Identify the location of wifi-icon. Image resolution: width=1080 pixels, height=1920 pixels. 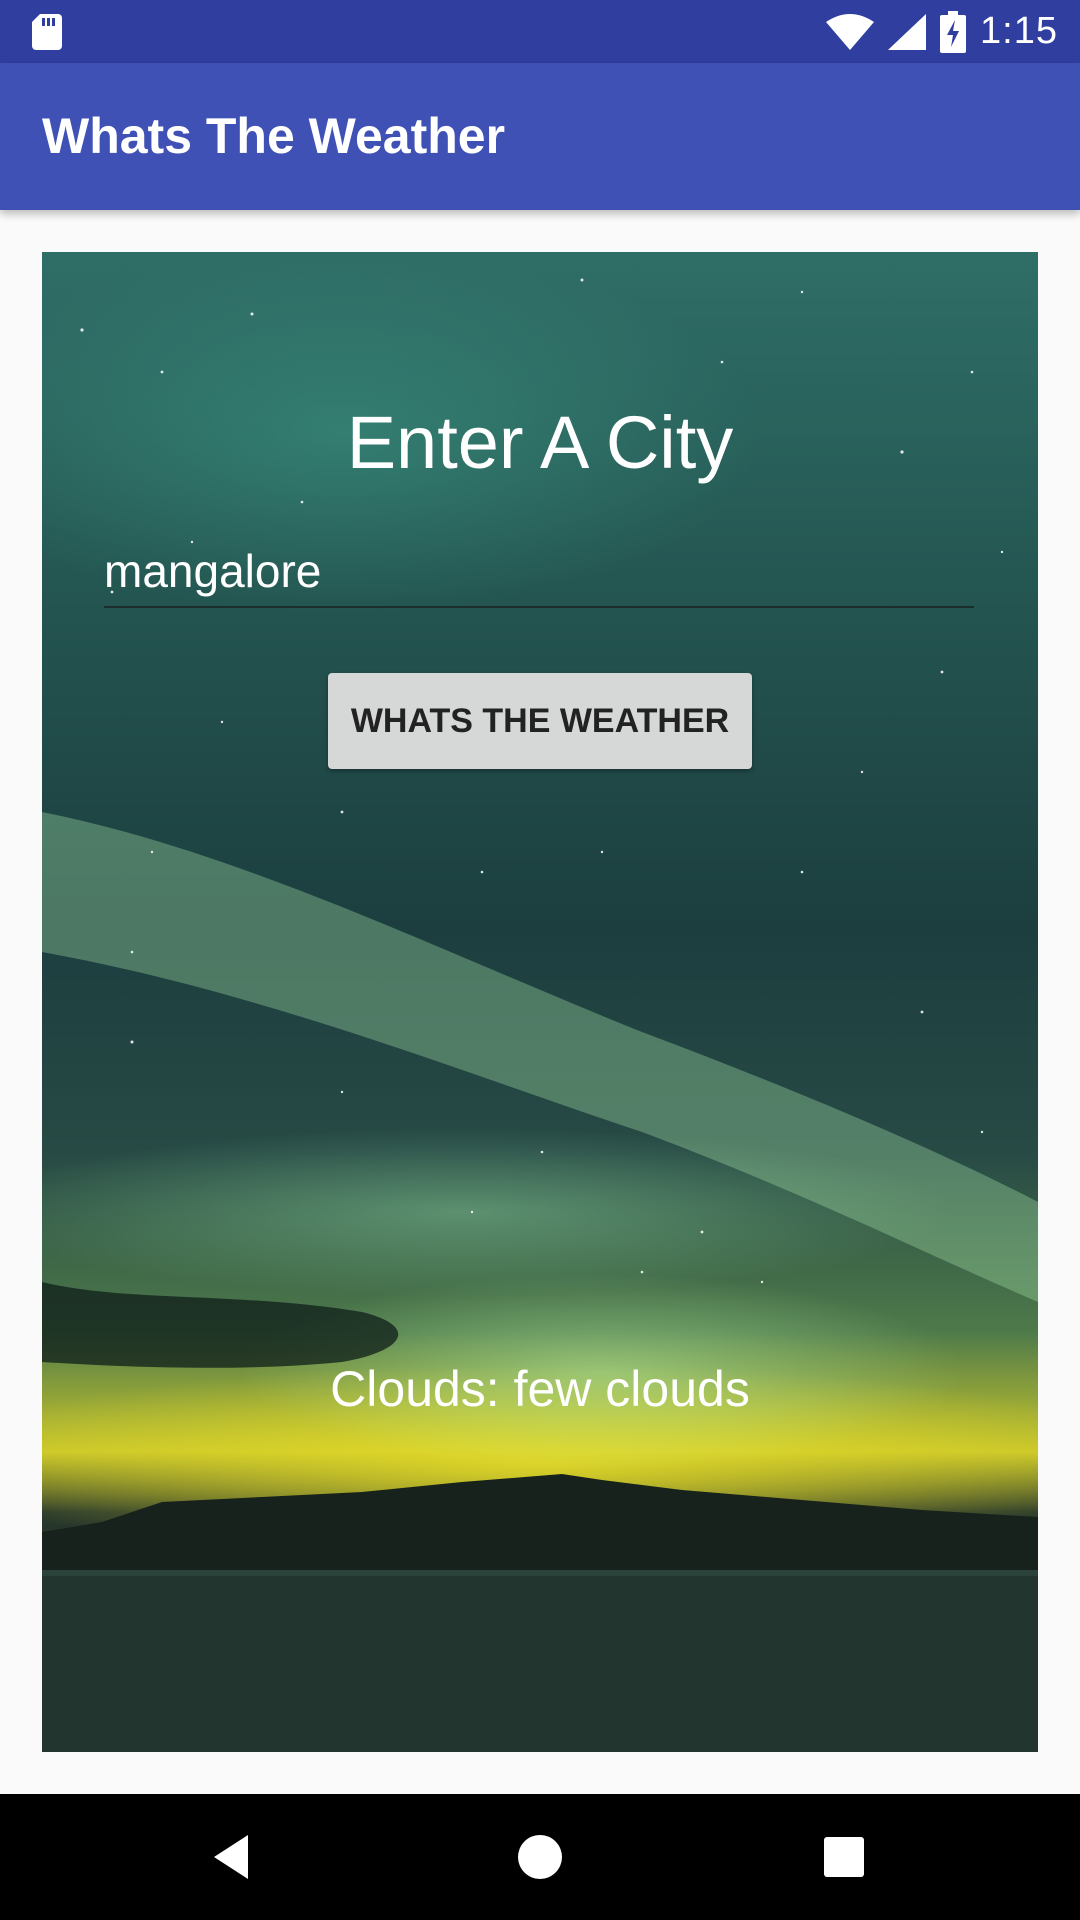
(850, 31).